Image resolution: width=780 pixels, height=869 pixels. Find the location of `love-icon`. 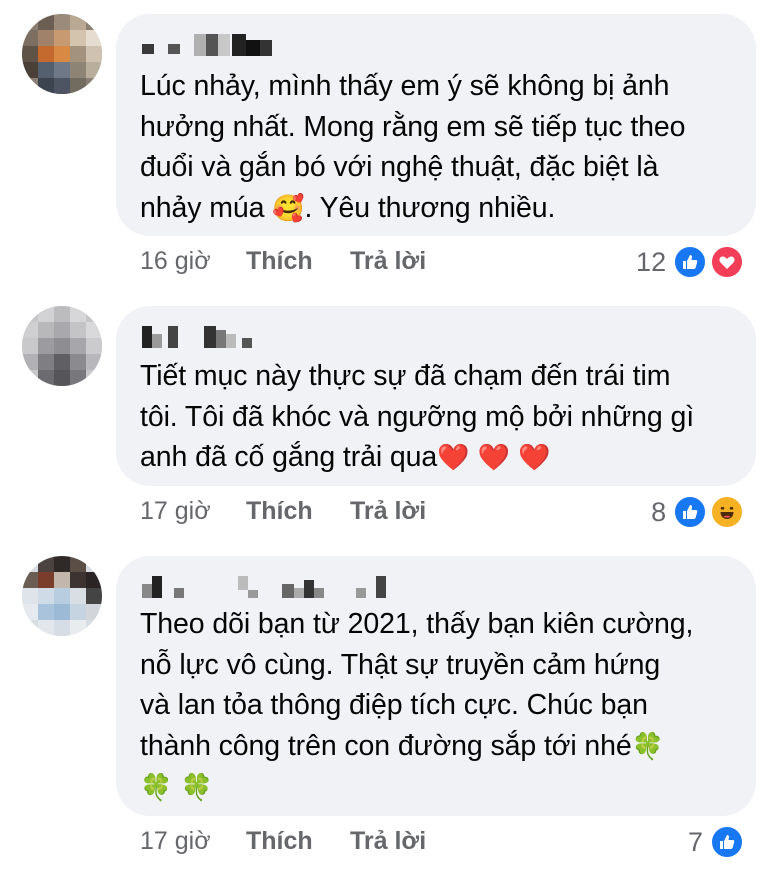

love-icon is located at coordinates (727, 262).